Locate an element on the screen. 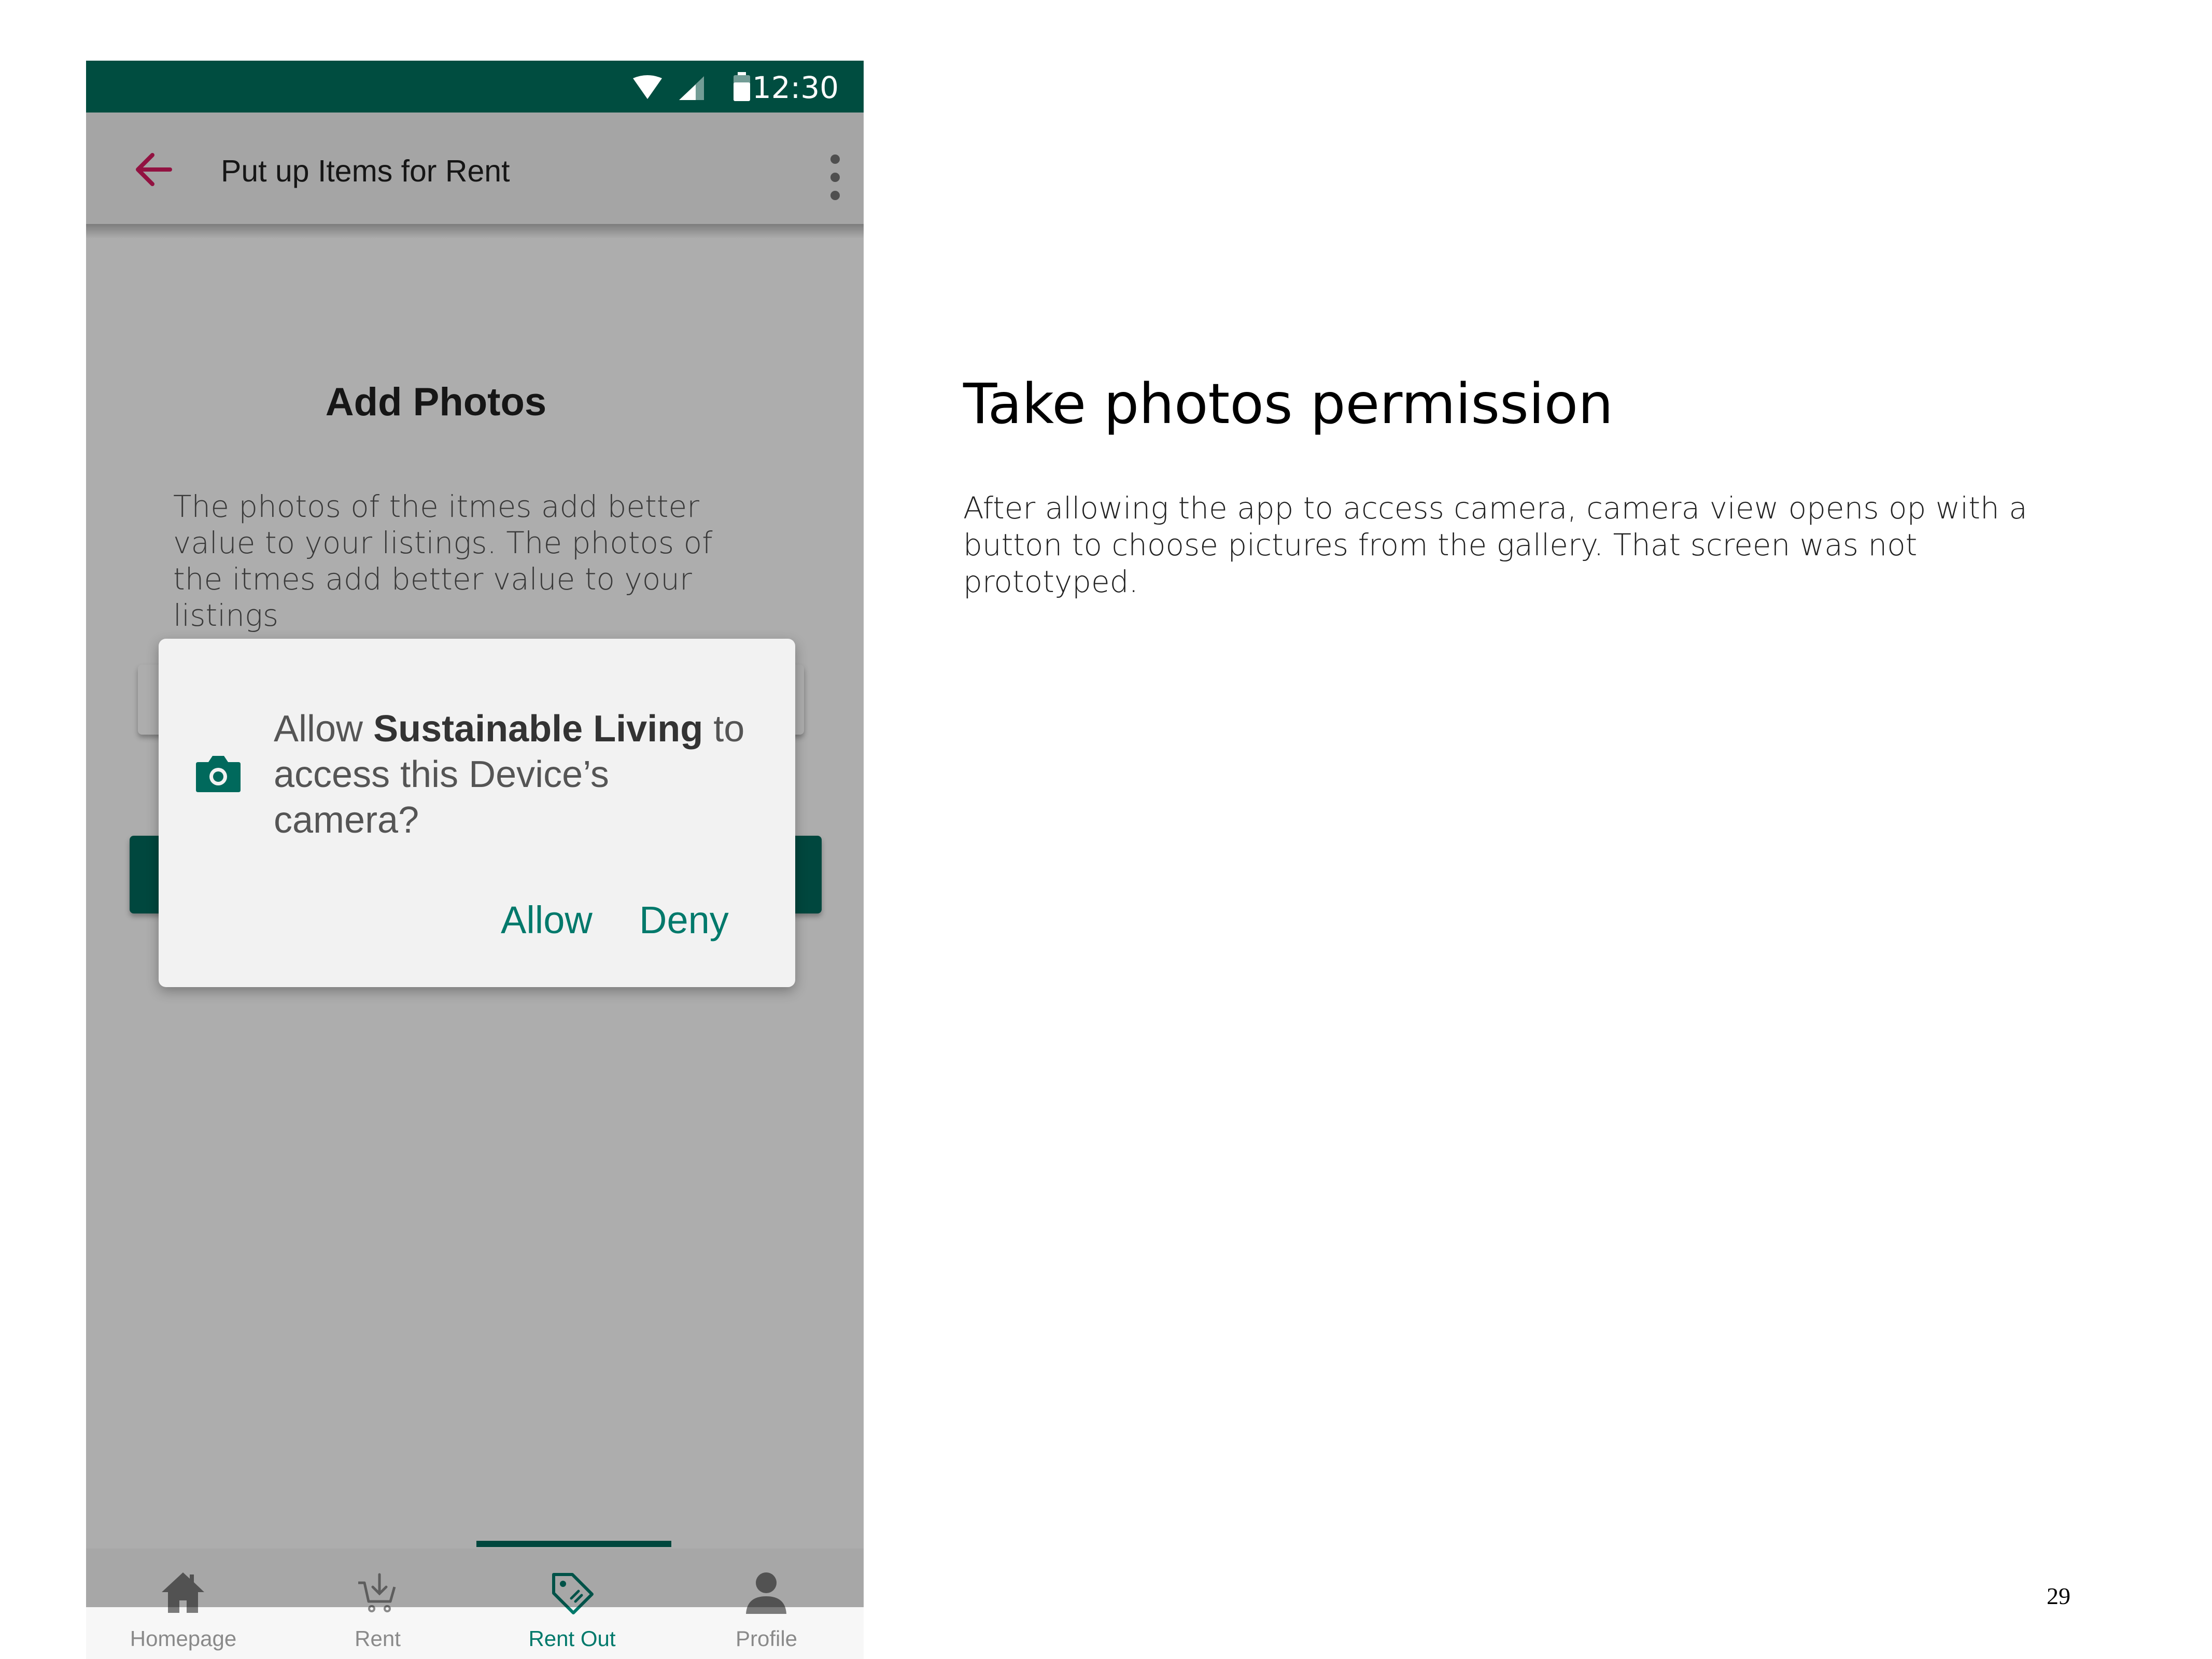 This screenshot has width=2212, height=1659. nav-label-rent: Rent is located at coordinates (378, 1638).